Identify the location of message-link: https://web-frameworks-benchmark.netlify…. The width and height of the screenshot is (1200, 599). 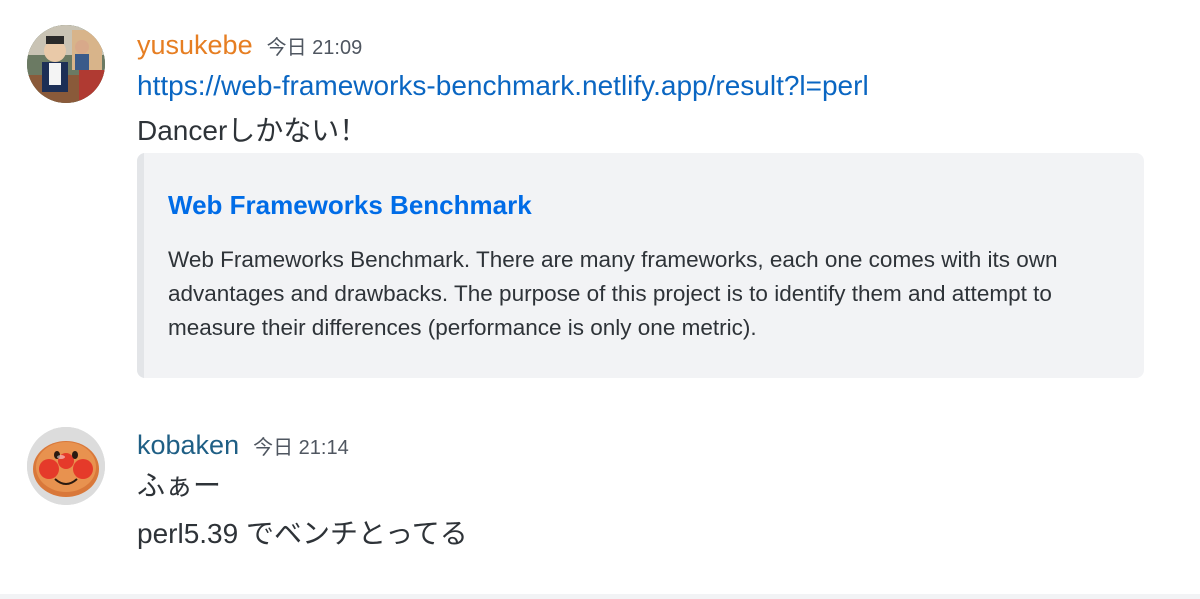
(503, 85).